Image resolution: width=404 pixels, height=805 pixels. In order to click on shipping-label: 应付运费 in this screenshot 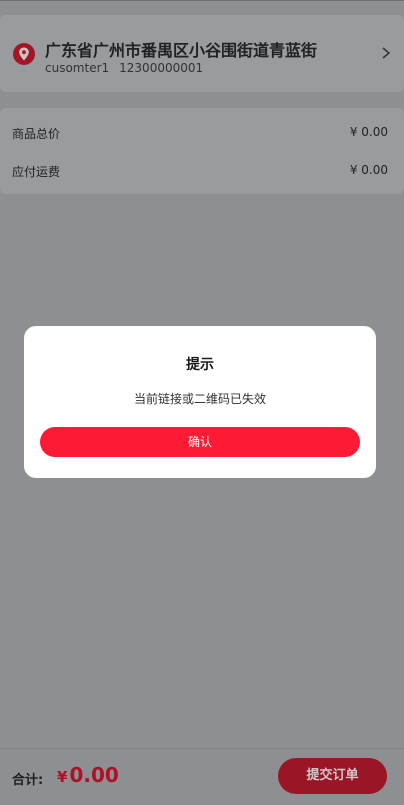, I will do `click(36, 172)`.